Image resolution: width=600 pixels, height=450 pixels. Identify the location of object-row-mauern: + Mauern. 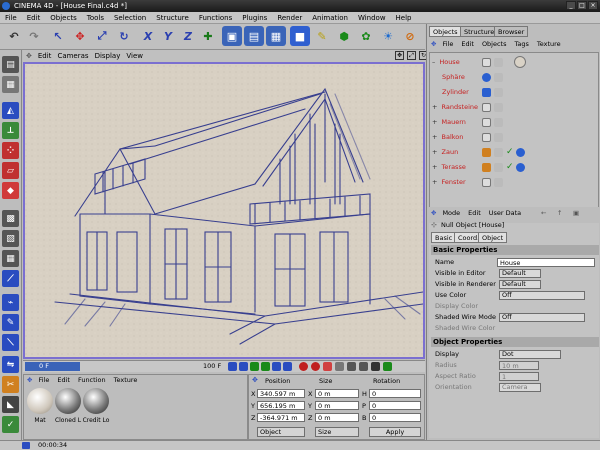
(514, 122).